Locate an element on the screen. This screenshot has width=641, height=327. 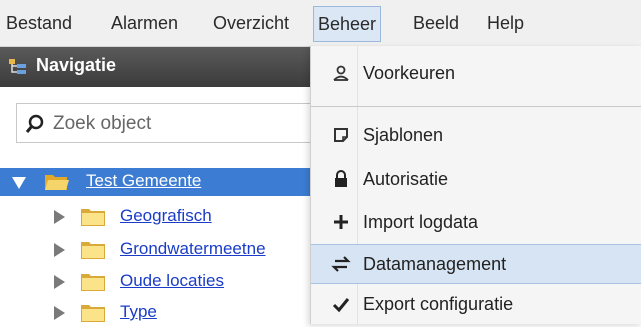
menu-item-autorisatie: Autorisatie is located at coordinates (476, 180).